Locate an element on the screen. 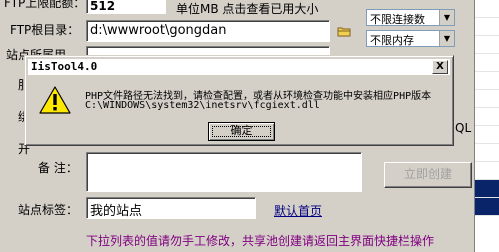 This screenshot has width=499, height=252. warning-icon is located at coordinates (55, 100).